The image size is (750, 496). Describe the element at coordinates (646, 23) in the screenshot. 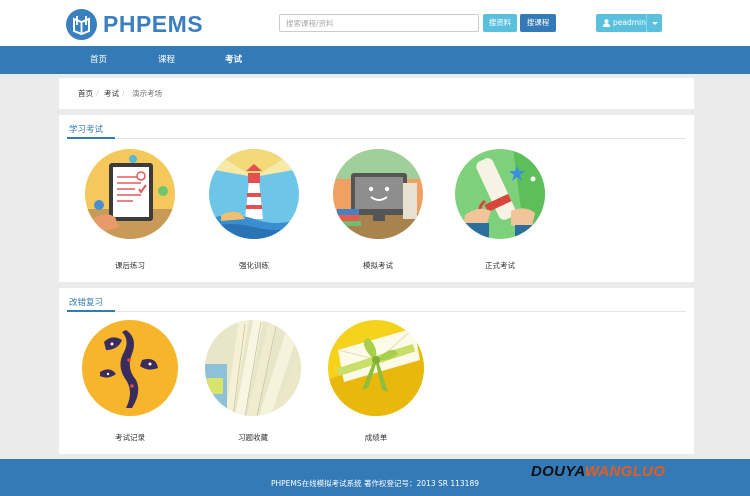

I see `user-menu-divider` at that location.